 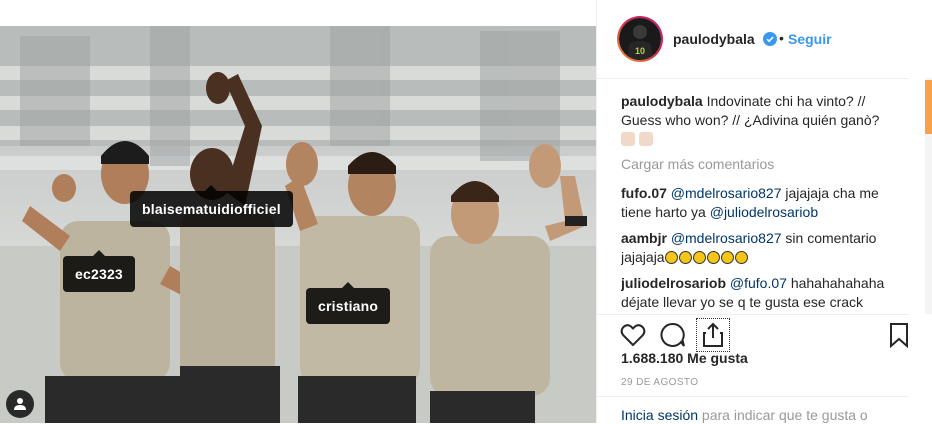 What do you see at coordinates (673, 283) in the screenshot?
I see `comment-username: juliodelrosariob` at bounding box center [673, 283].